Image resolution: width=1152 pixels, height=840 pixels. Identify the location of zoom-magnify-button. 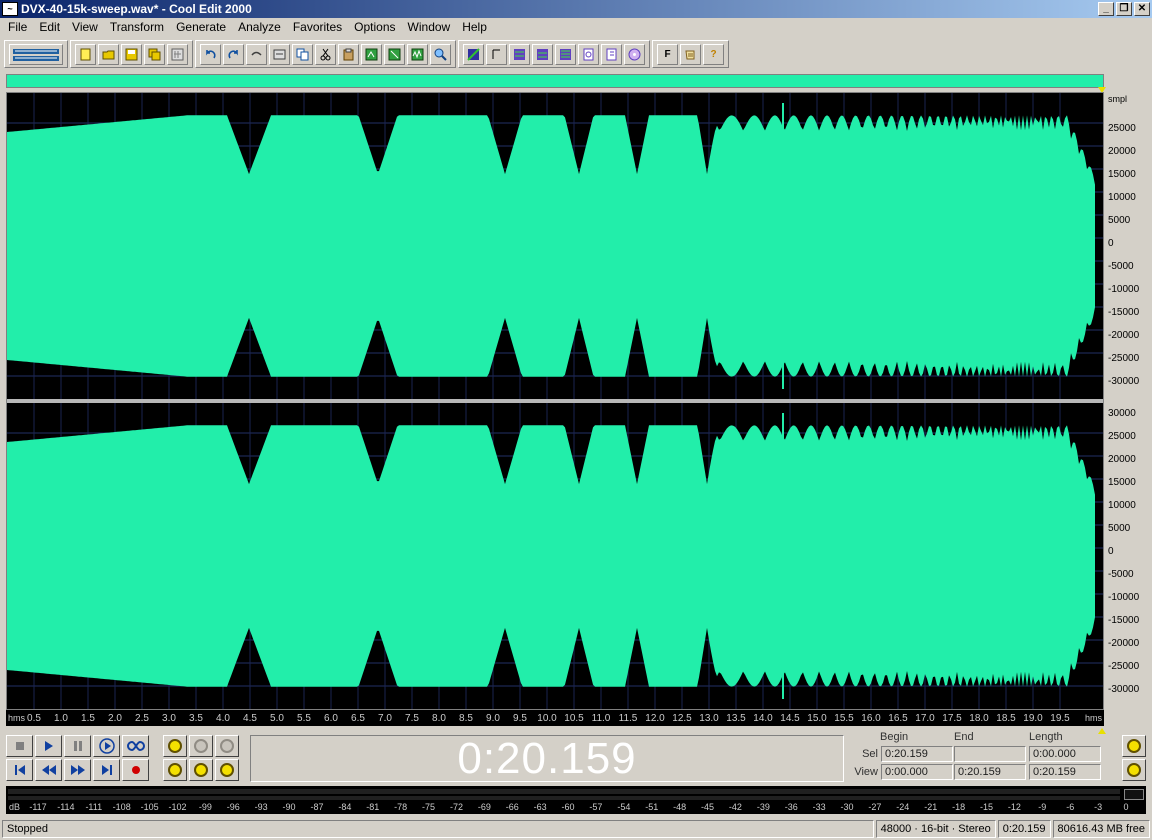
(440, 54).